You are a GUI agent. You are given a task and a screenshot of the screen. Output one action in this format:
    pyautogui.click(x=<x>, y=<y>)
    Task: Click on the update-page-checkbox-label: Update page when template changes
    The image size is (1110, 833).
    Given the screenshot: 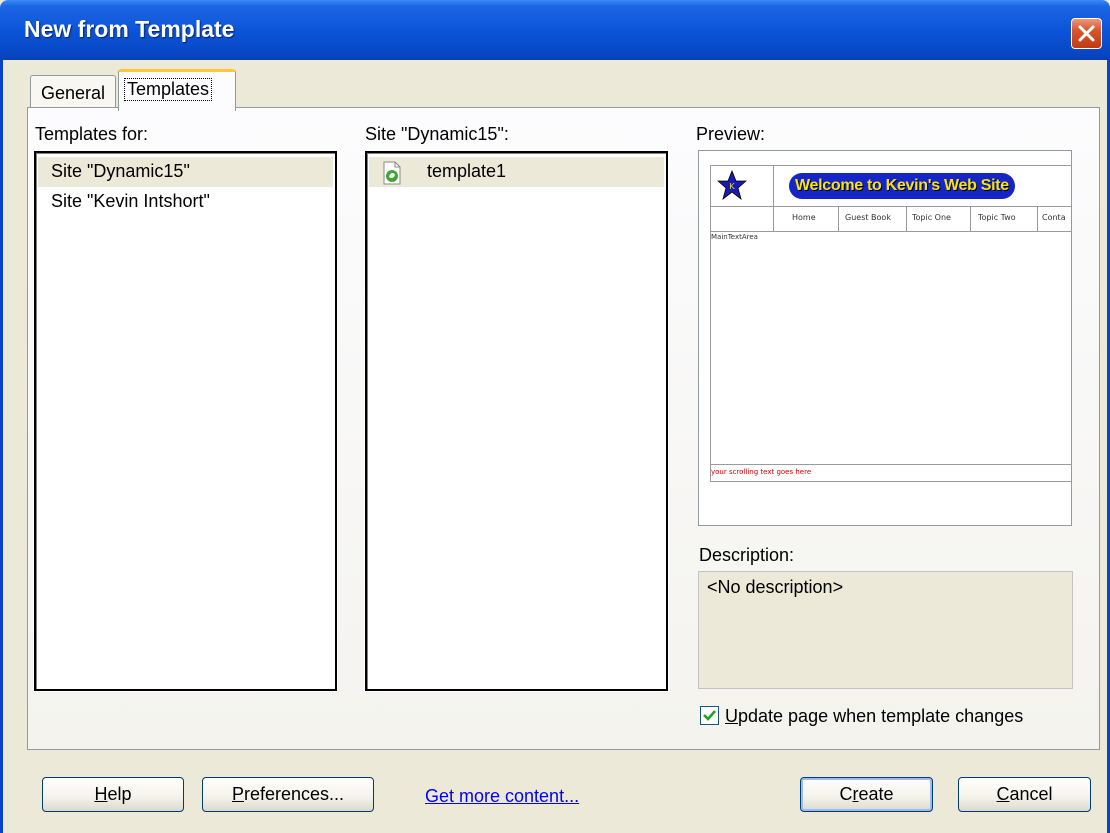 What is the action you would take?
    pyautogui.click(x=874, y=716)
    